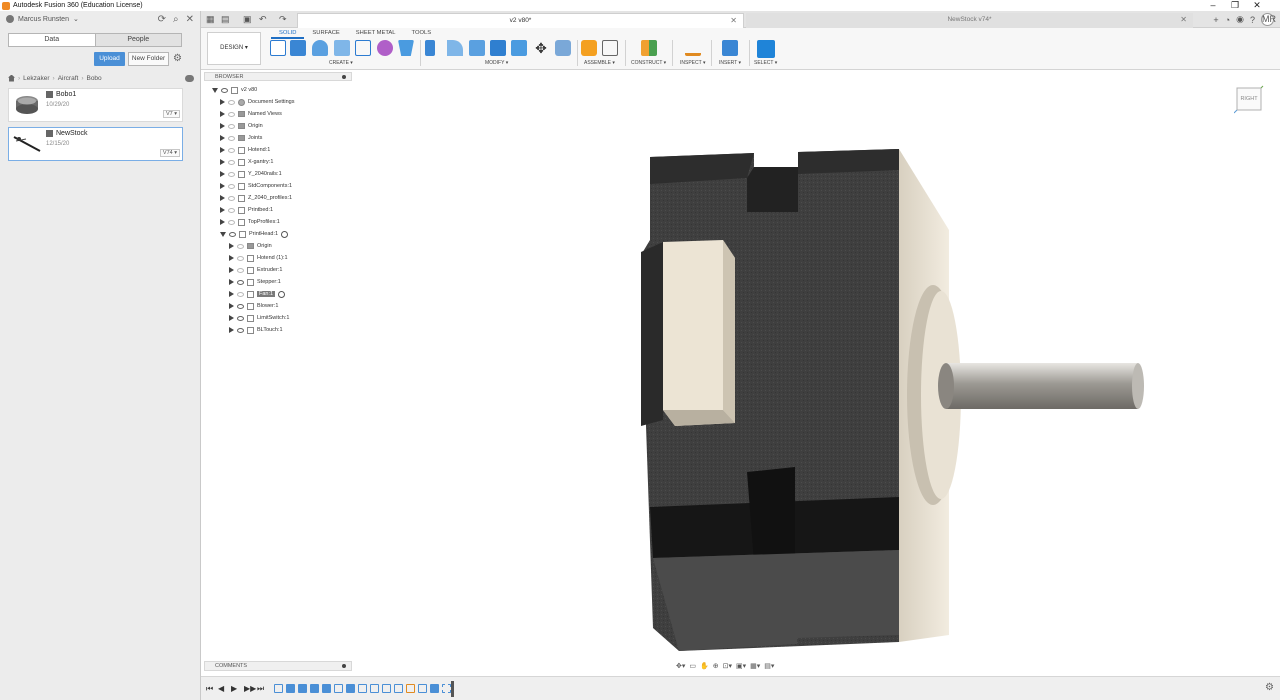 The width and height of the screenshot is (1280, 700). I want to click on comments-panel: COMMENTS, so click(278, 666).